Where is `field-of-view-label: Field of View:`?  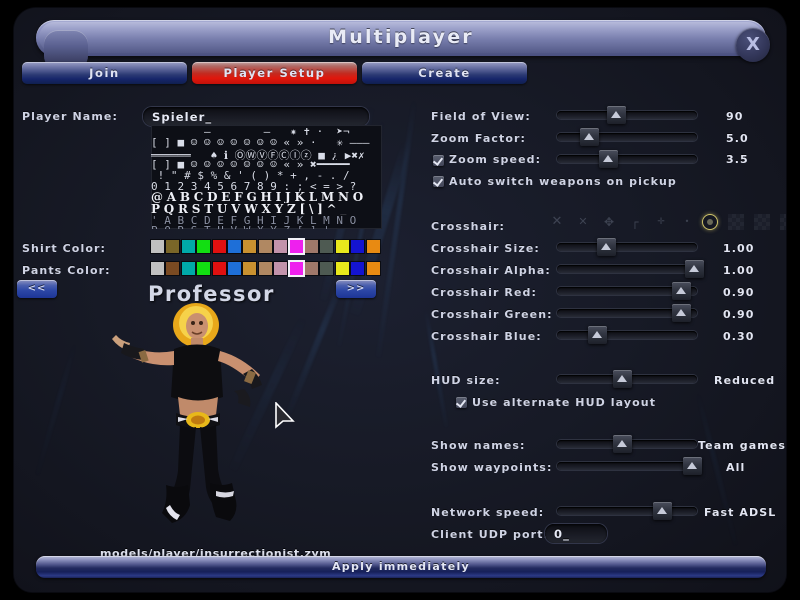 field-of-view-label: Field of View: is located at coordinates (481, 116).